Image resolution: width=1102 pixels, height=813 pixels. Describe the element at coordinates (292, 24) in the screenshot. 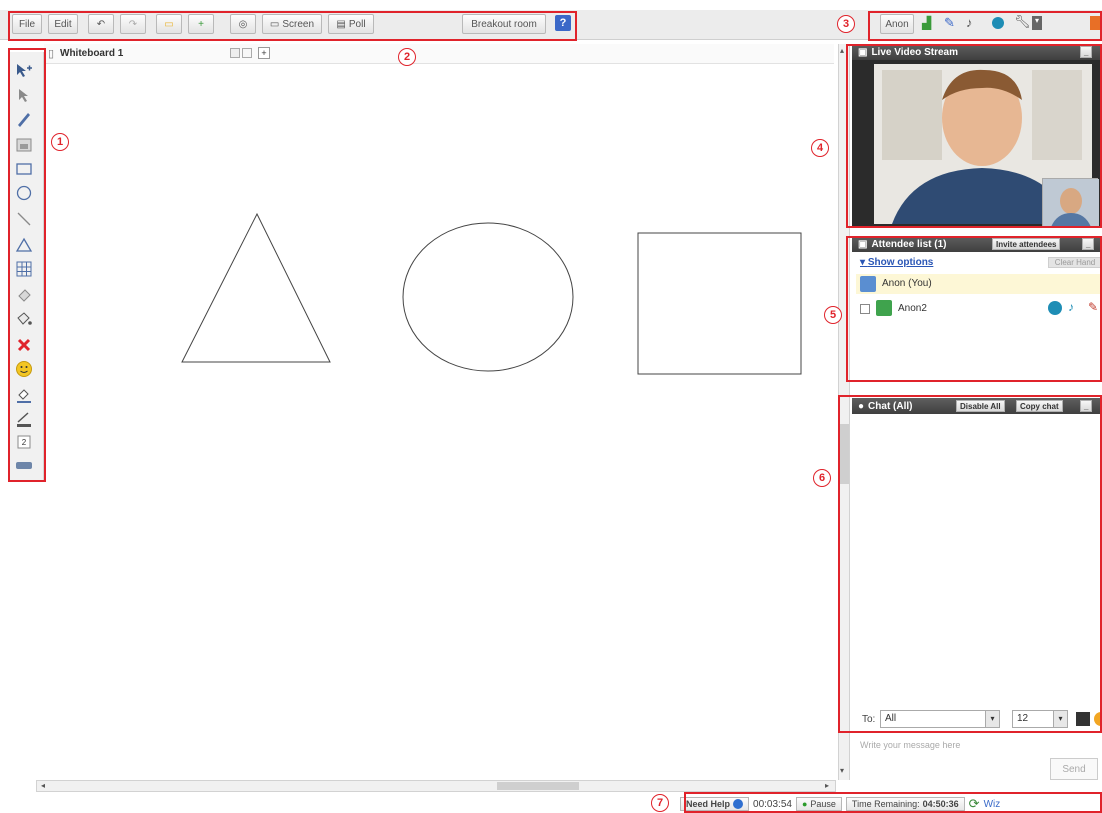

I see `share-screen-button: ▭ Screen` at that location.